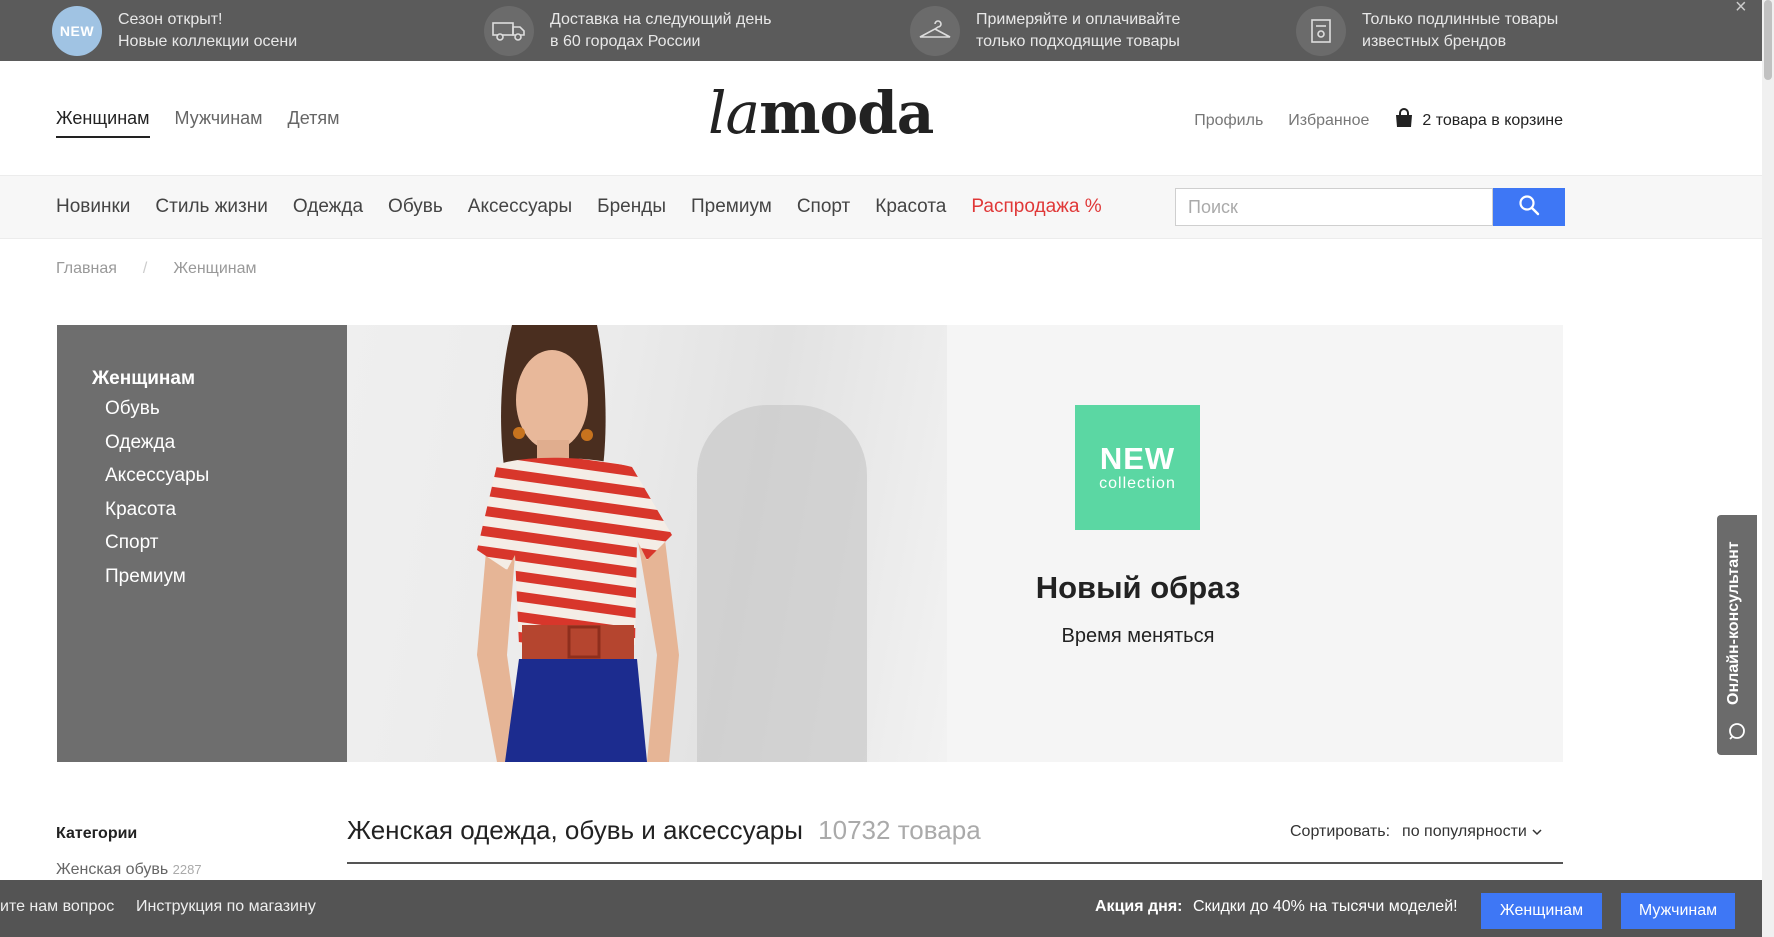  Describe the element at coordinates (211, 207) in the screenshot. I see `category-lifestyle: Стиль жизни` at that location.